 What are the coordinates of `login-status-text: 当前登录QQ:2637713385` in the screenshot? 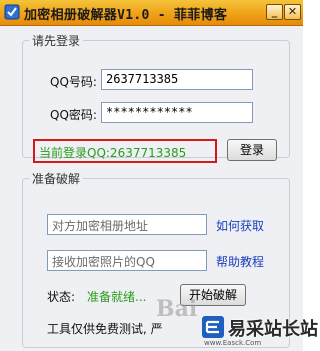 It's located at (113, 153).